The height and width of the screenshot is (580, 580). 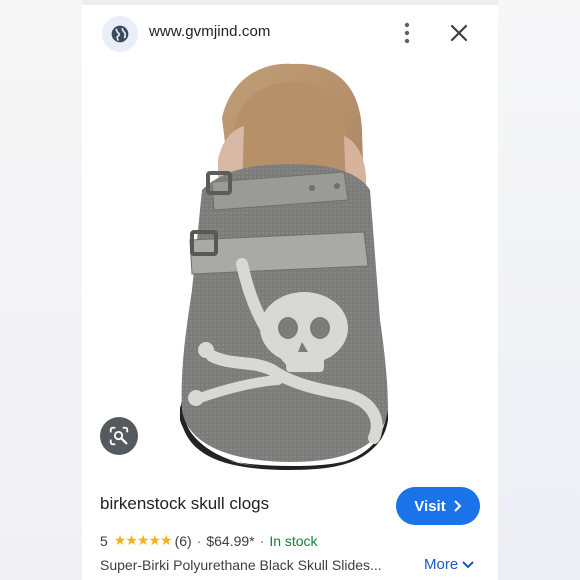 What do you see at coordinates (183, 540) in the screenshot?
I see `review-count: (6)` at bounding box center [183, 540].